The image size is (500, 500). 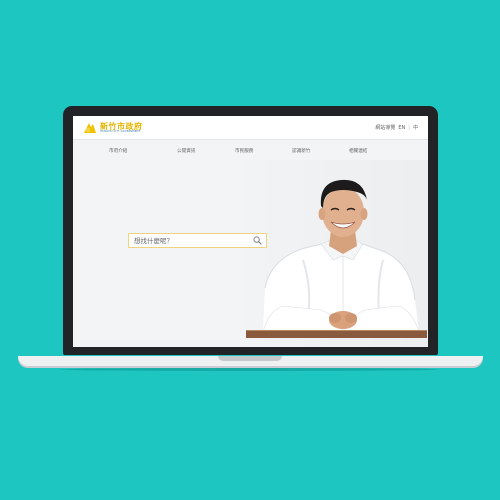 I want to click on search-box, so click(x=197, y=240).